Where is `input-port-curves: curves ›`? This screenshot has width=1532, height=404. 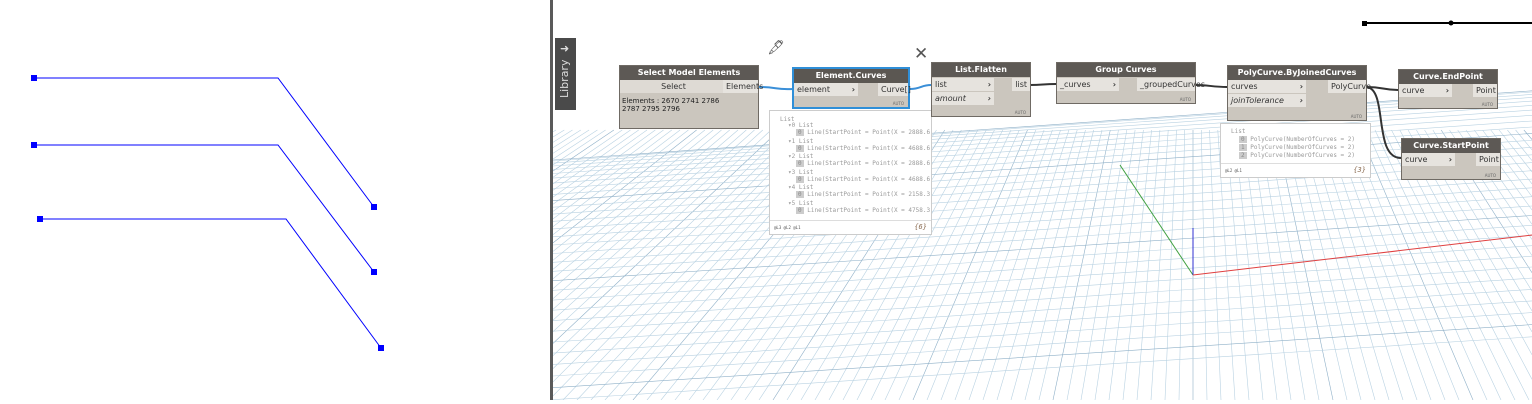 input-port-curves: curves › is located at coordinates (1267, 86).